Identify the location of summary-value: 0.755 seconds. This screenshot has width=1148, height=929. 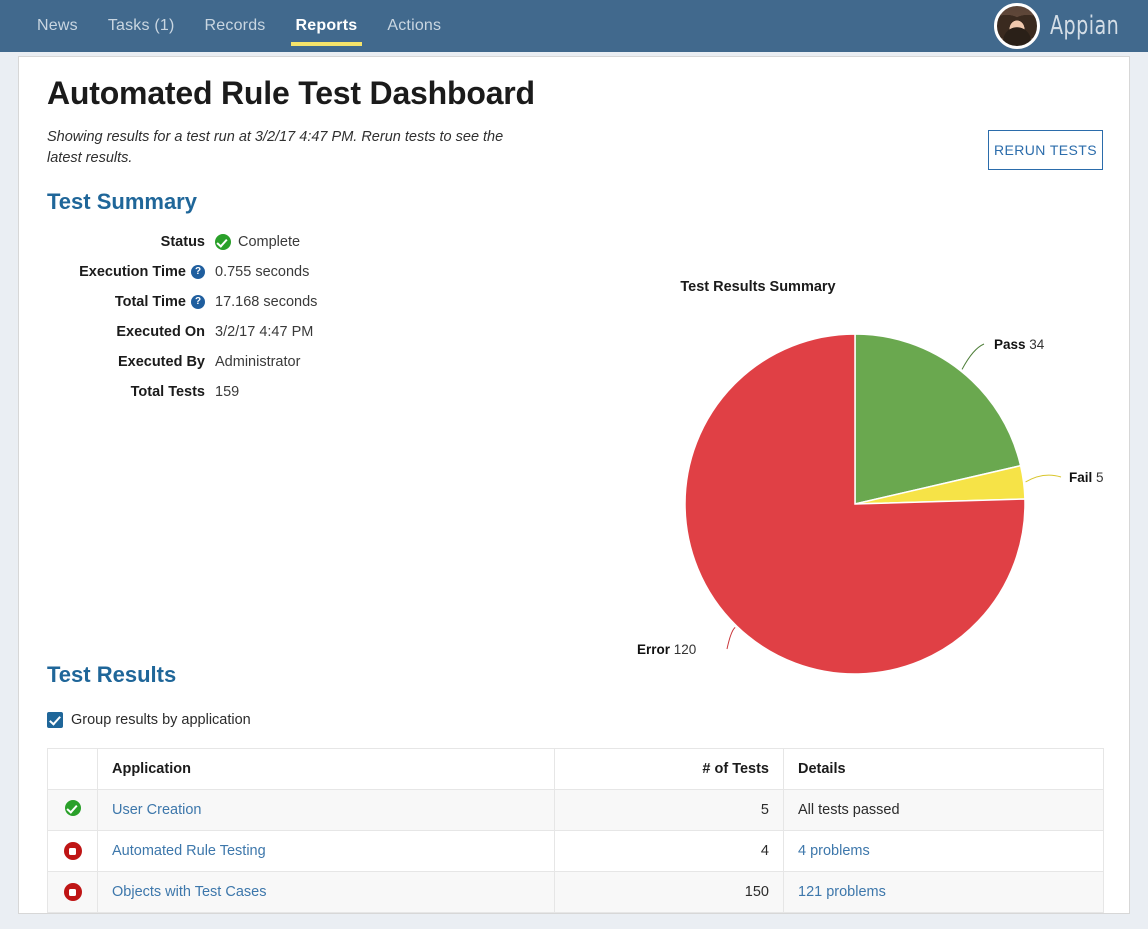
(262, 272).